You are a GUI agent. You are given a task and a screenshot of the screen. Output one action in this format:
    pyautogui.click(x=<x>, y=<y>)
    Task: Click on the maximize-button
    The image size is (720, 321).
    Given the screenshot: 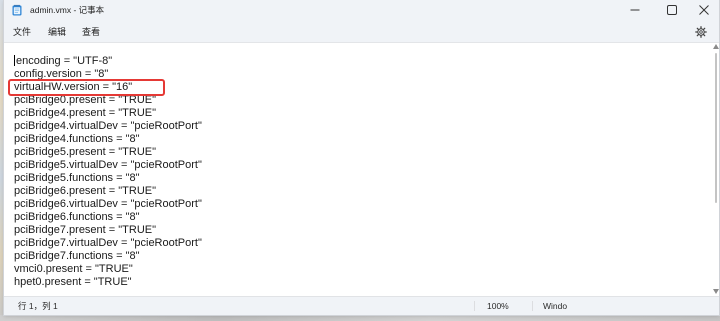 What is the action you would take?
    pyautogui.click(x=672, y=10)
    